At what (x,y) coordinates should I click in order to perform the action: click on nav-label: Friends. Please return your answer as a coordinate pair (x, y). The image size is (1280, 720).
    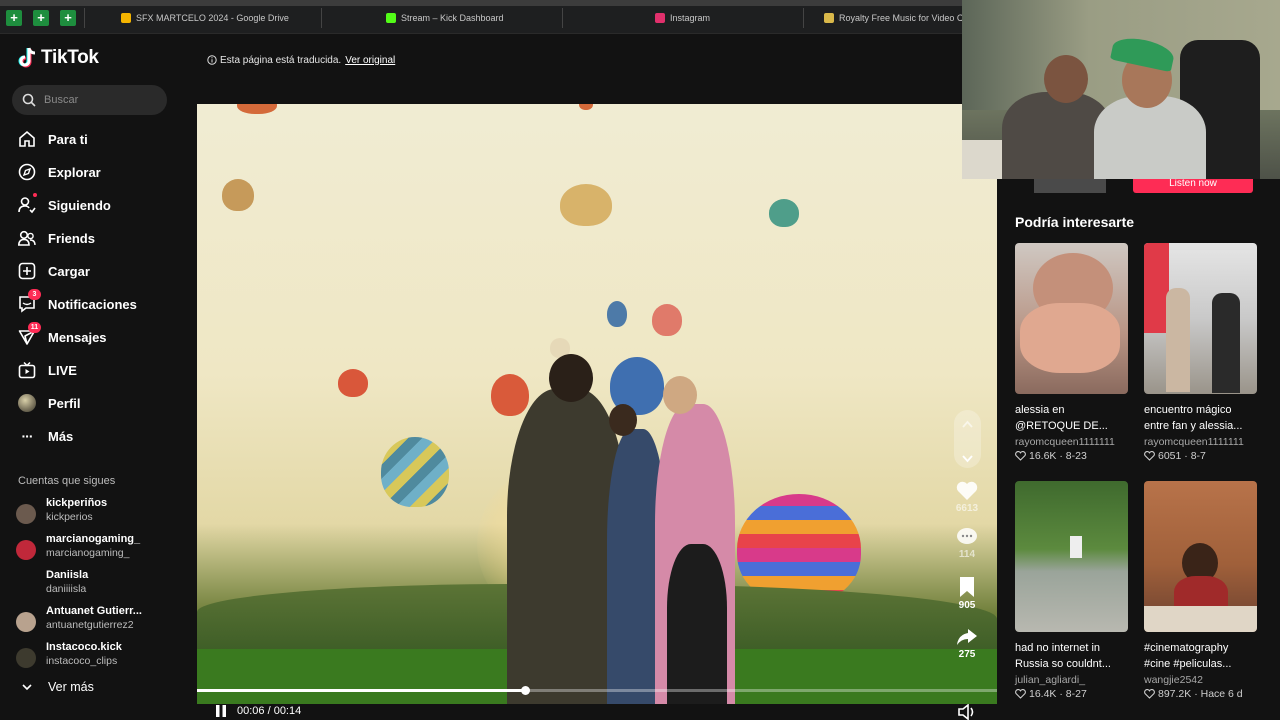
    Looking at the image, I should click on (71, 238).